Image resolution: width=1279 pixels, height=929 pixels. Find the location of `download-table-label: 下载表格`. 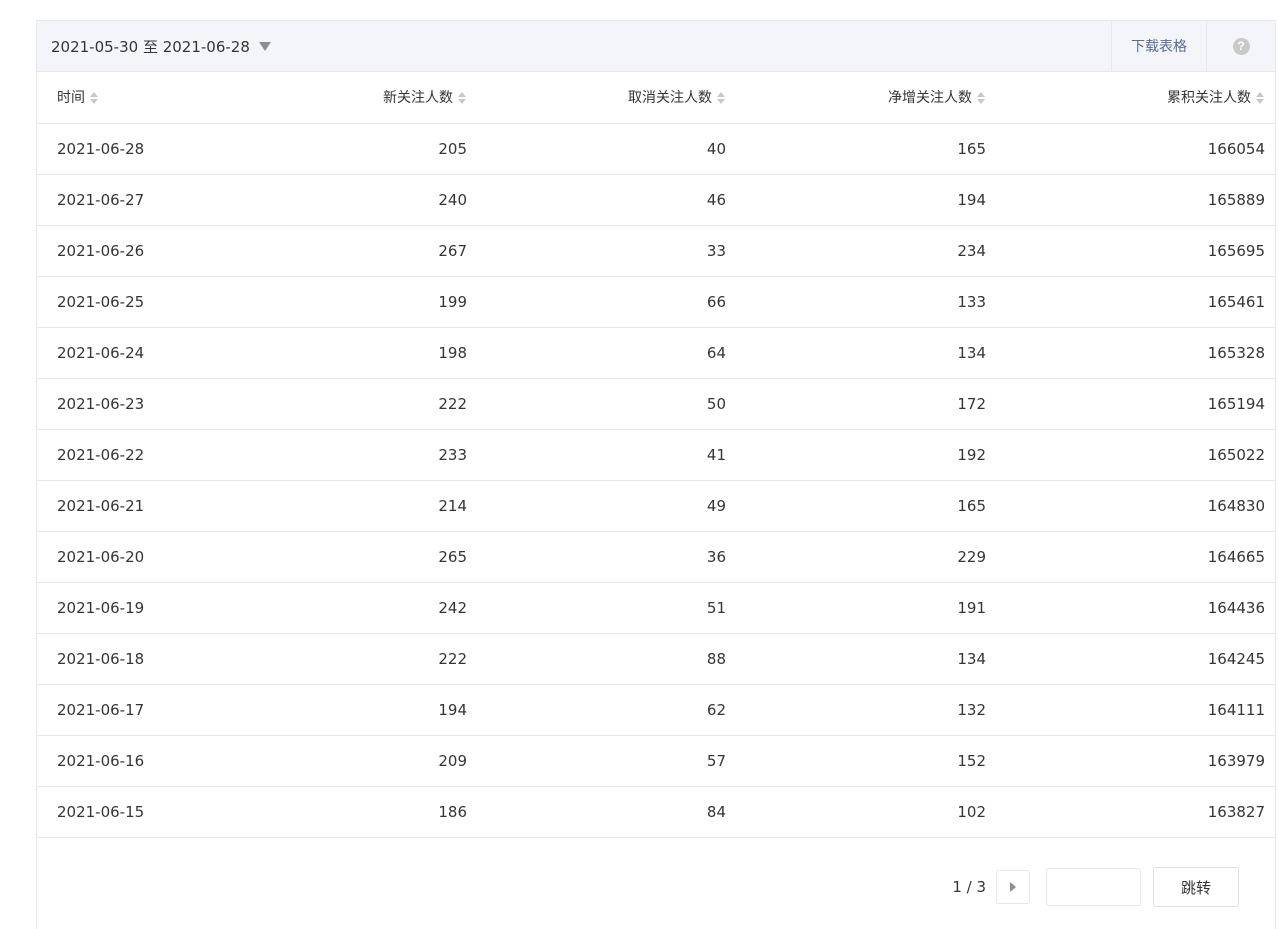

download-table-label: 下载表格 is located at coordinates (1159, 47).